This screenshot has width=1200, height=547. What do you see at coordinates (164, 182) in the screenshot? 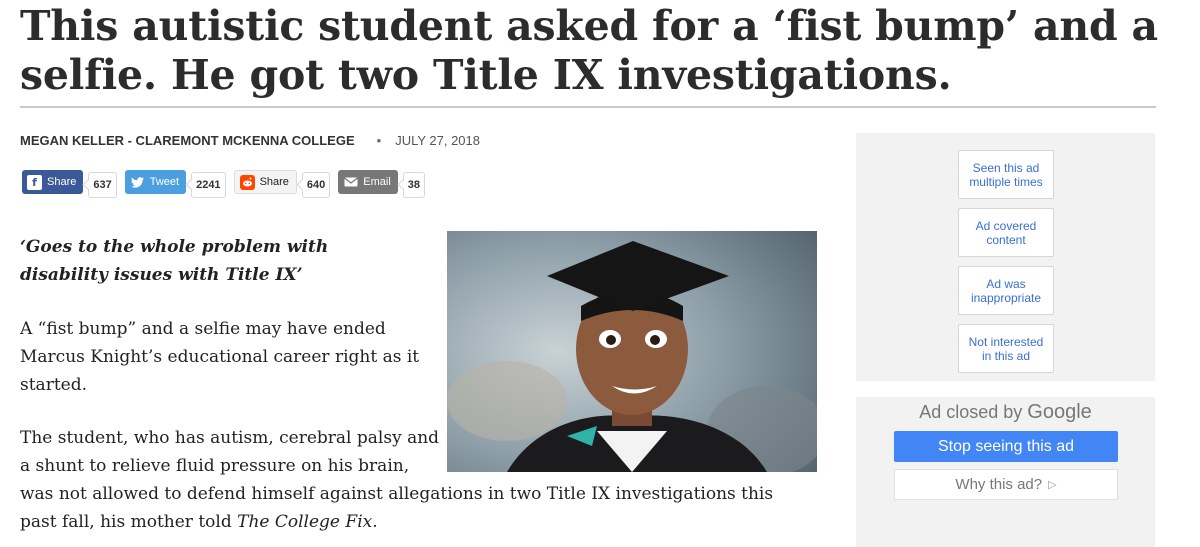
I see `twitter-share-label: Tweet` at bounding box center [164, 182].